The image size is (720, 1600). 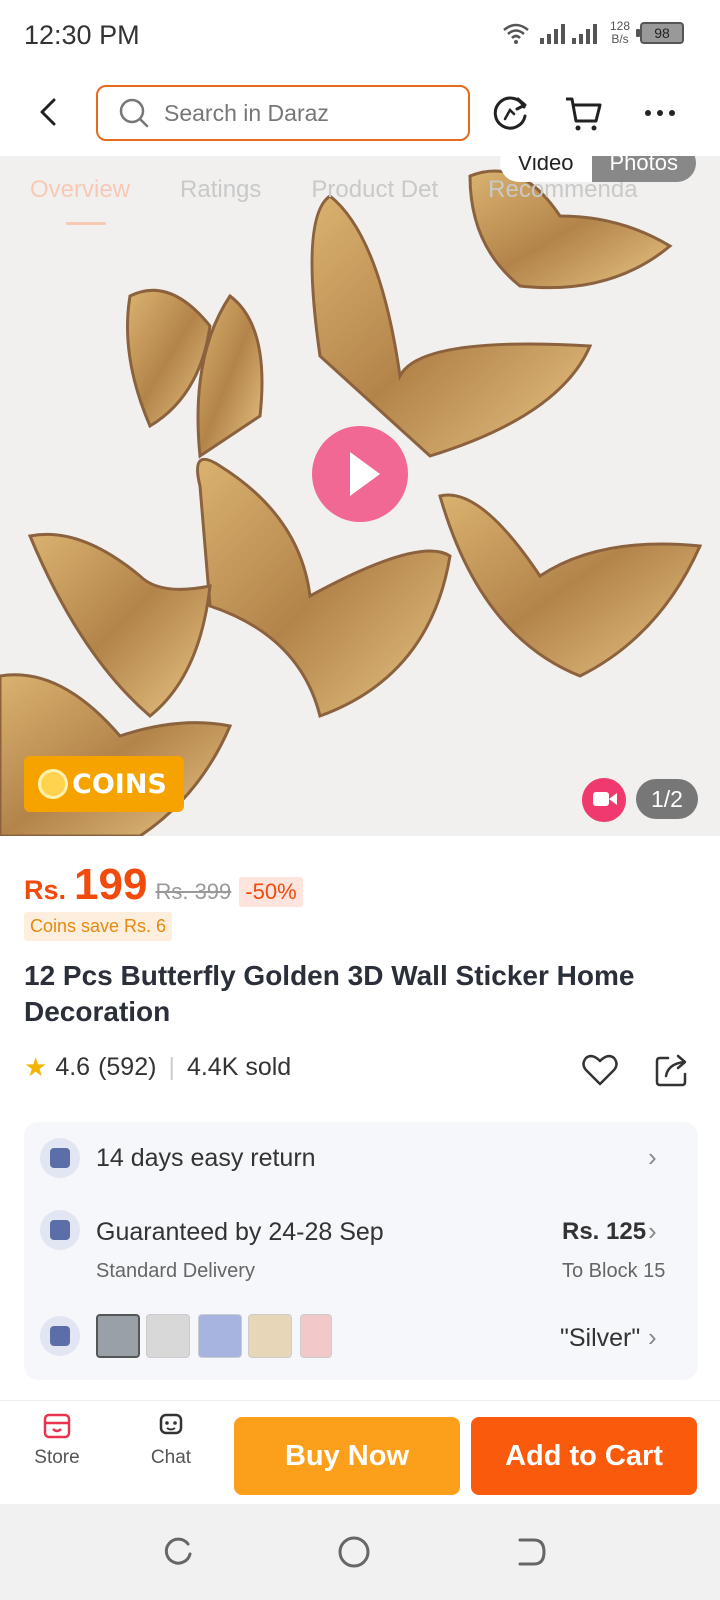 I want to click on search-input, so click(x=304, y=113).